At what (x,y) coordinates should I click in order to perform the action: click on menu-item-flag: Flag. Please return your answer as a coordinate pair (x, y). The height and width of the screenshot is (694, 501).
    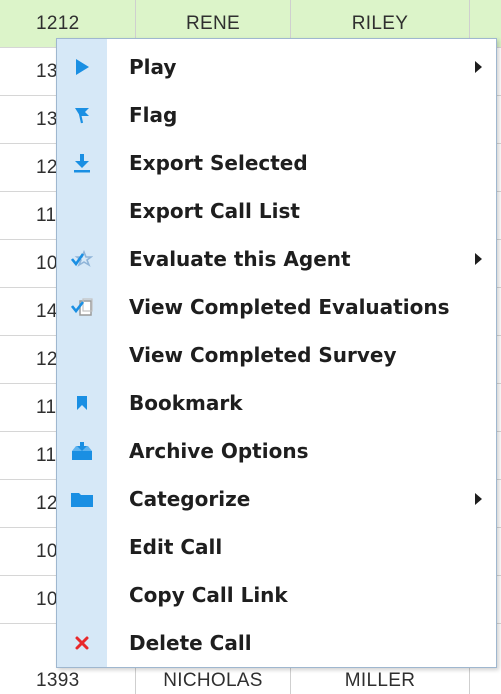
    Looking at the image, I should click on (276, 115).